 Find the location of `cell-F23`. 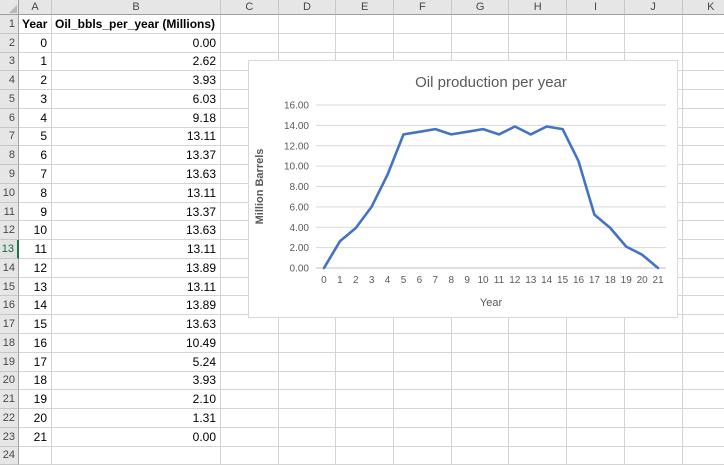

cell-F23 is located at coordinates (423, 437).